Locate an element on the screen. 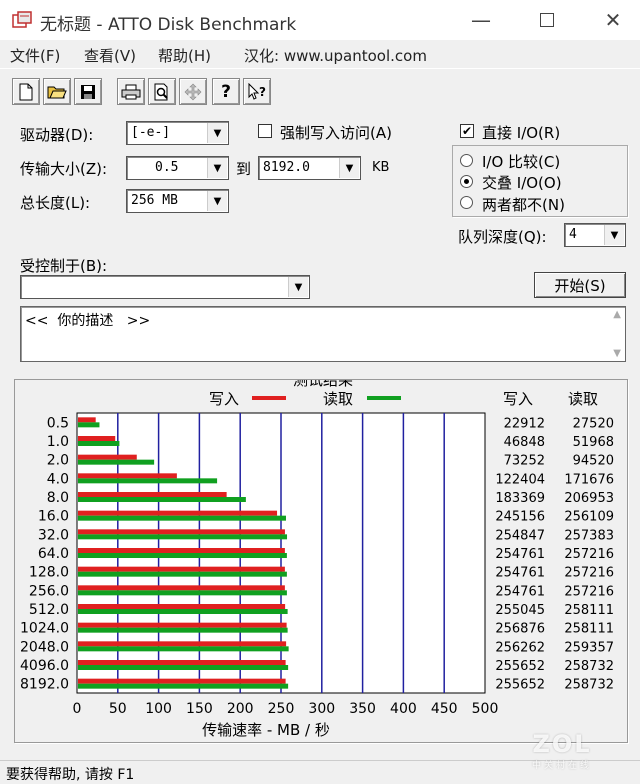 This screenshot has width=640, height=784. read-value: 94520 is located at coordinates (593, 461).